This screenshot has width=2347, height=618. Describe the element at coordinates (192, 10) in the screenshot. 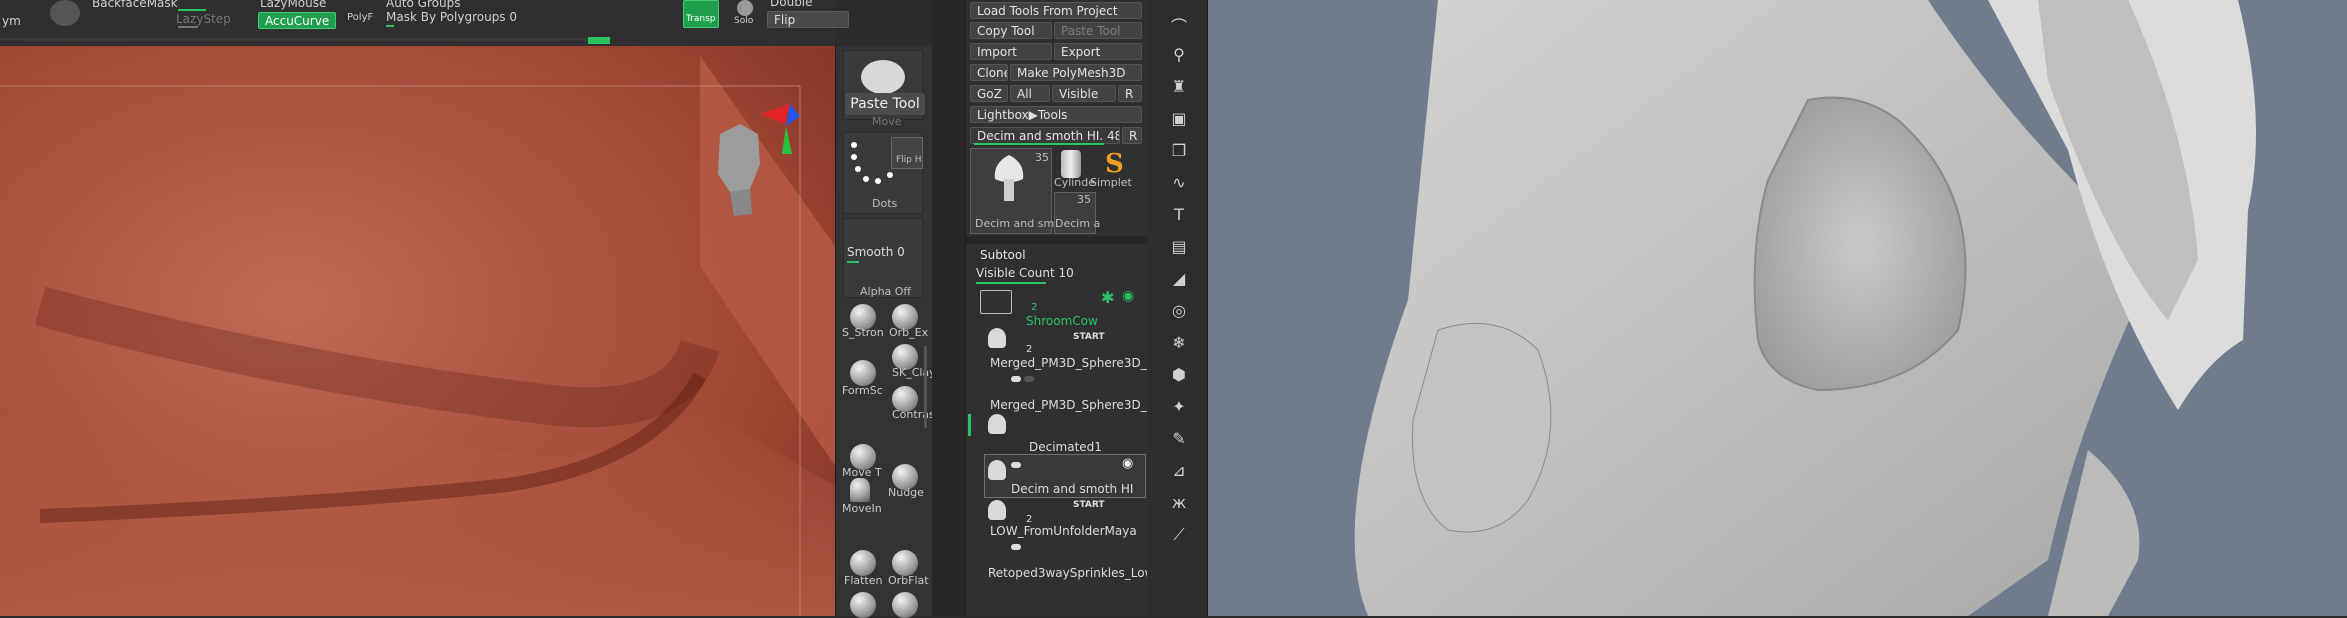

I see `backface-slider` at that location.